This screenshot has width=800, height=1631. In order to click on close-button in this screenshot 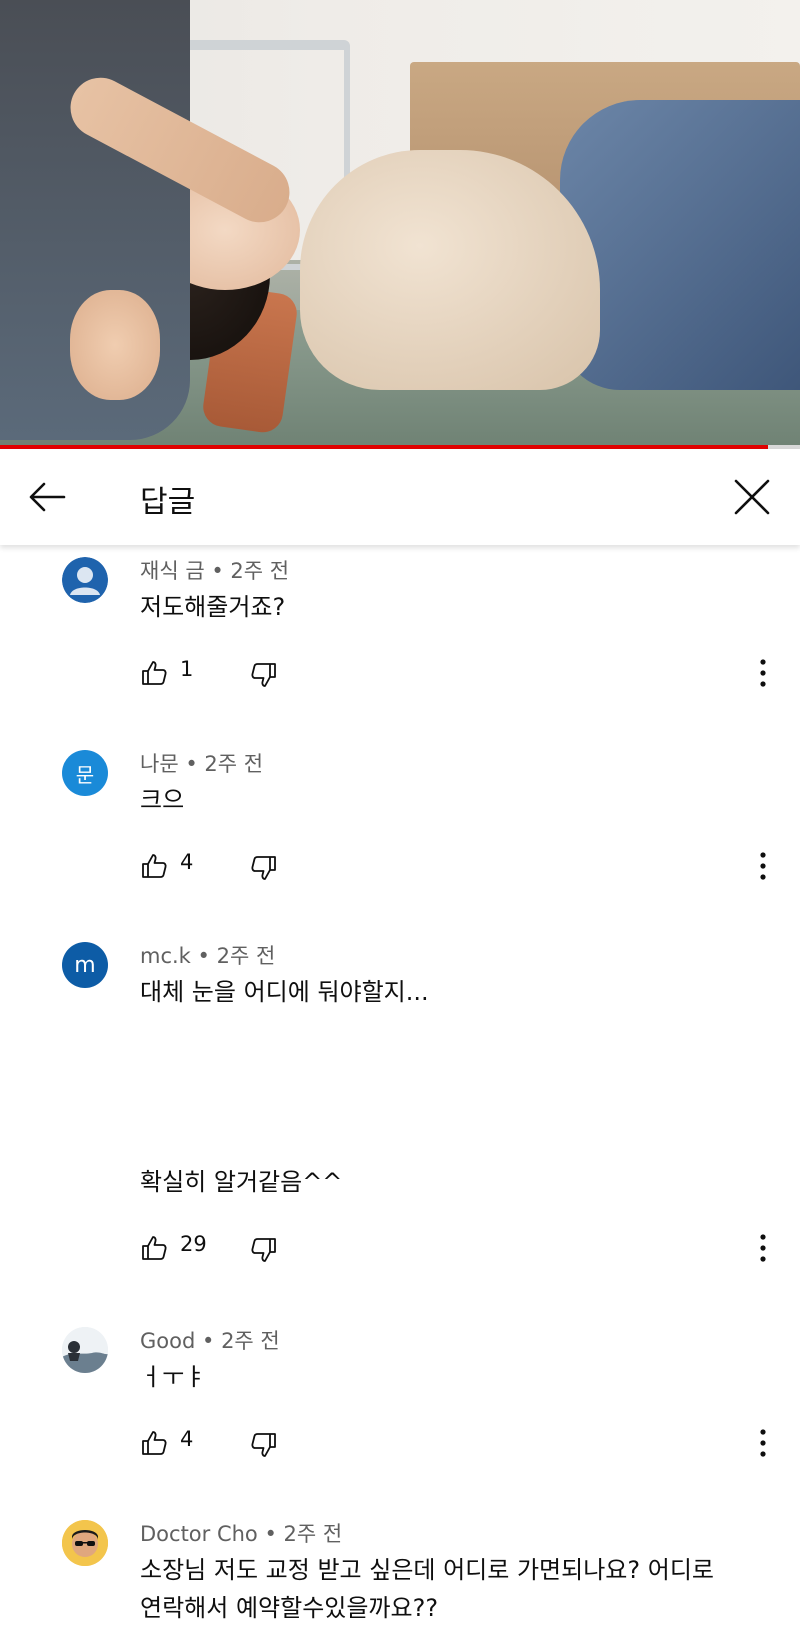, I will do `click(752, 497)`.